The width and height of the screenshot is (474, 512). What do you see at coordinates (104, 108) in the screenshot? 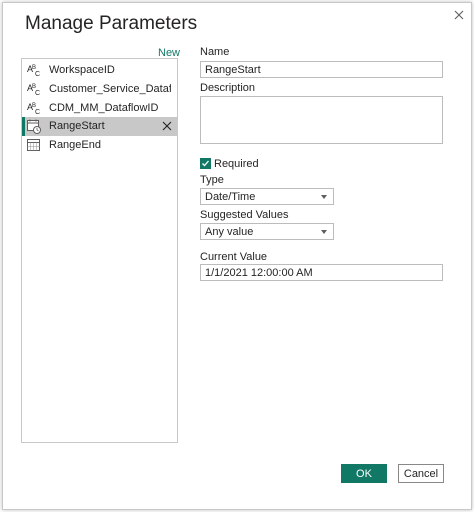
I see `parameter-item-label: CDM_MM_DataflowID` at bounding box center [104, 108].